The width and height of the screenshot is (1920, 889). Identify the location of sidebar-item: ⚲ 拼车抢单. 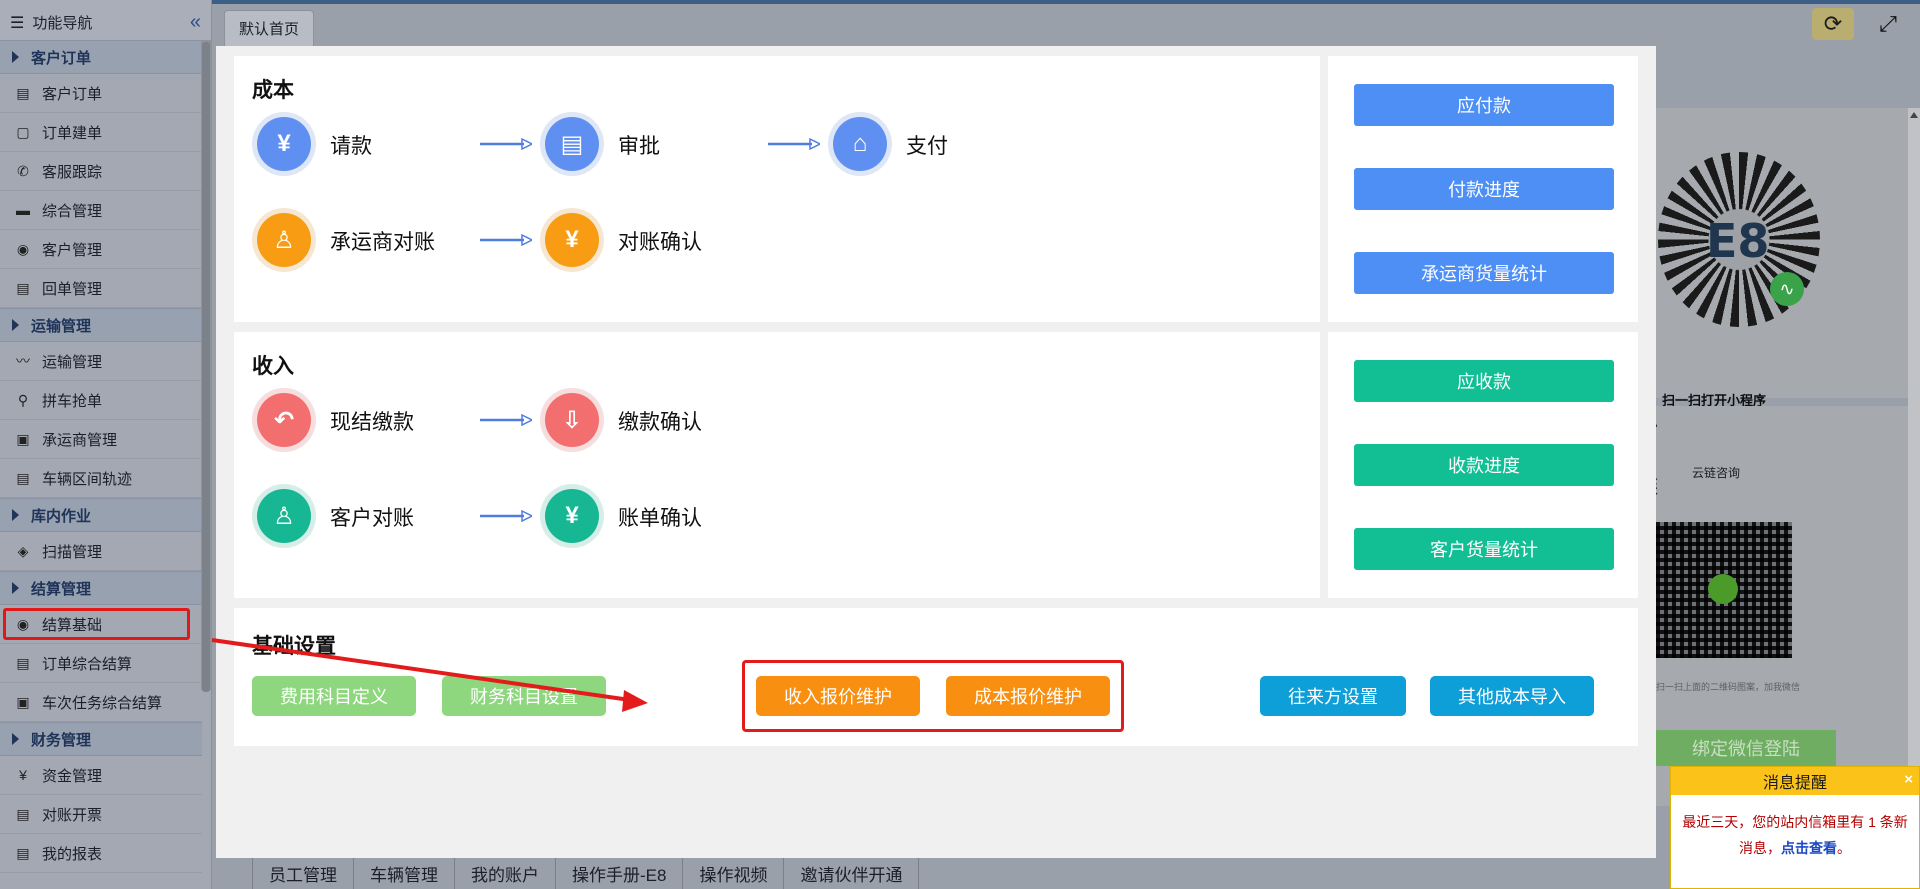
(101, 400).